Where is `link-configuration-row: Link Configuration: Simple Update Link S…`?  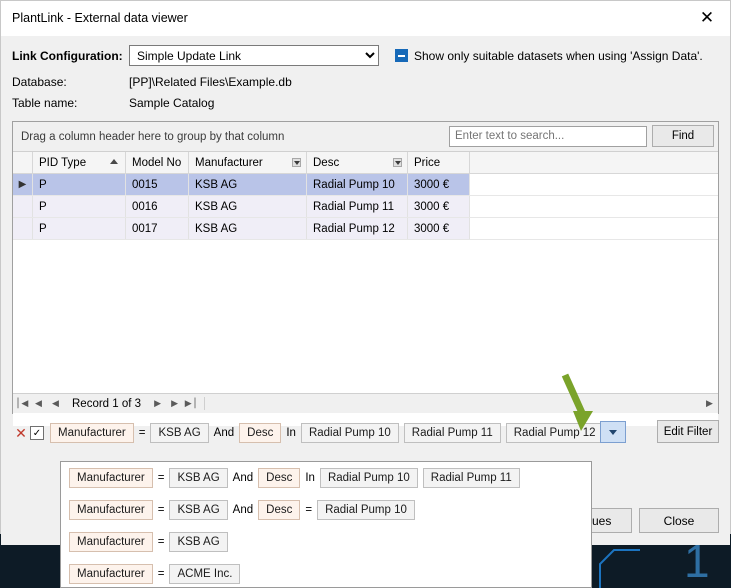
link-configuration-row: Link Configuration: Simple Update Link S… is located at coordinates (365, 55).